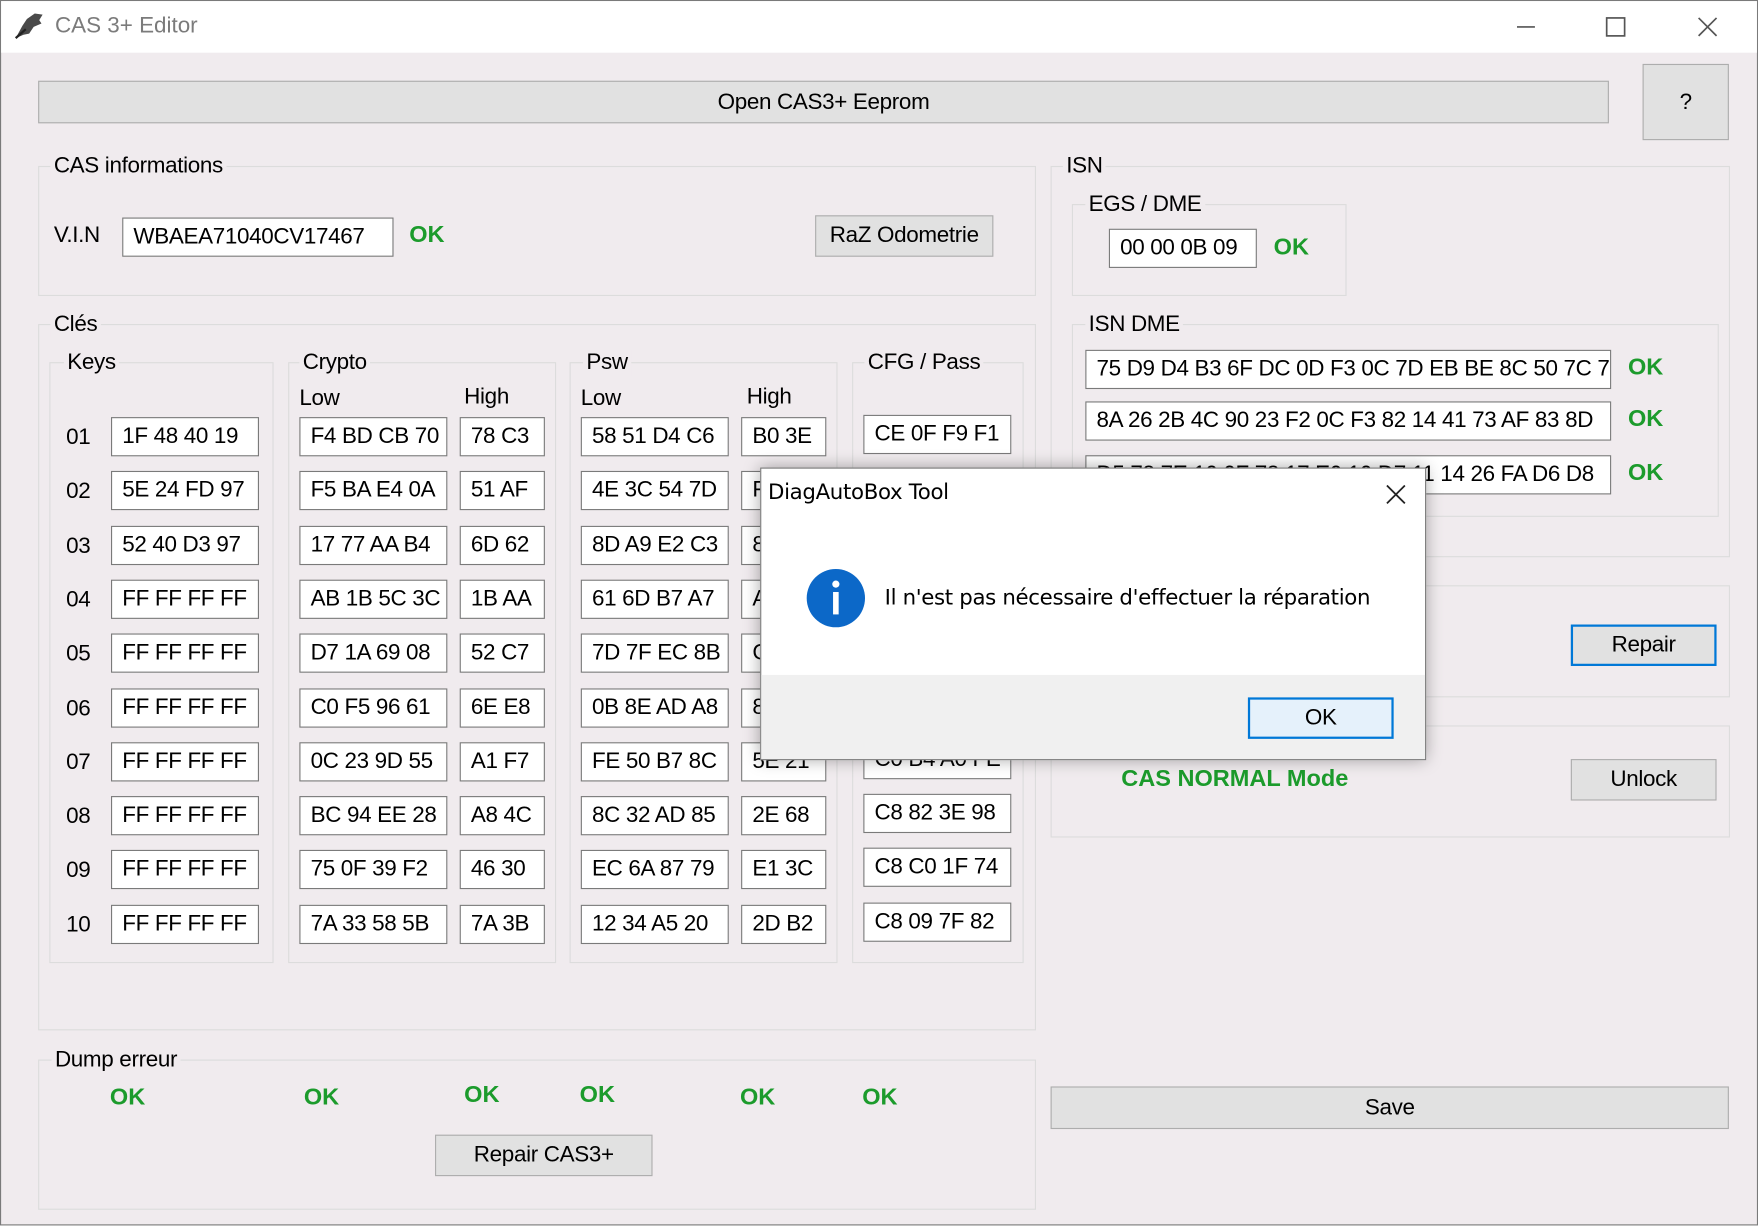  What do you see at coordinates (1084, 166) in the screenshot?
I see `isn-group-label: ISN` at bounding box center [1084, 166].